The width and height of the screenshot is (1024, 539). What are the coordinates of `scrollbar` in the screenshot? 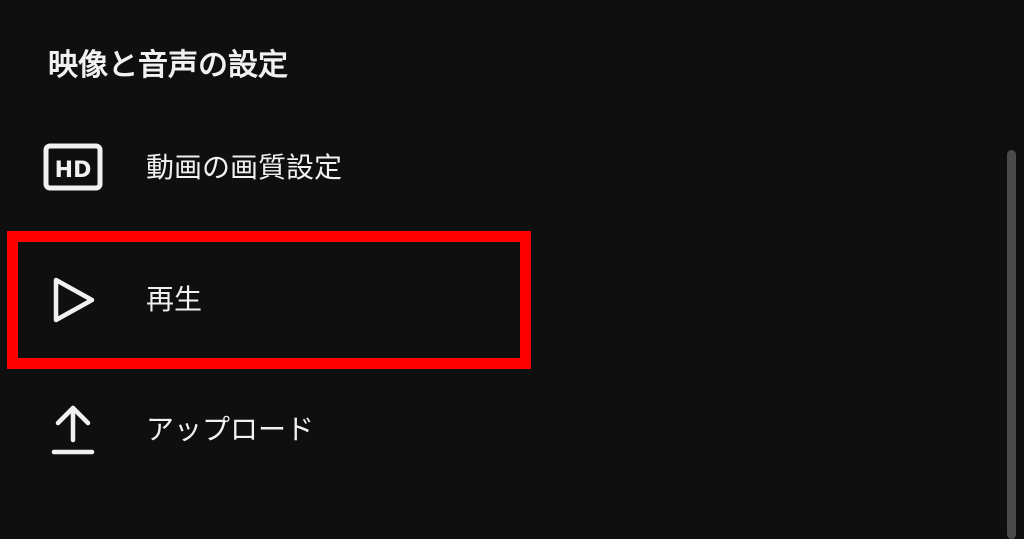 It's located at (1012, 269).